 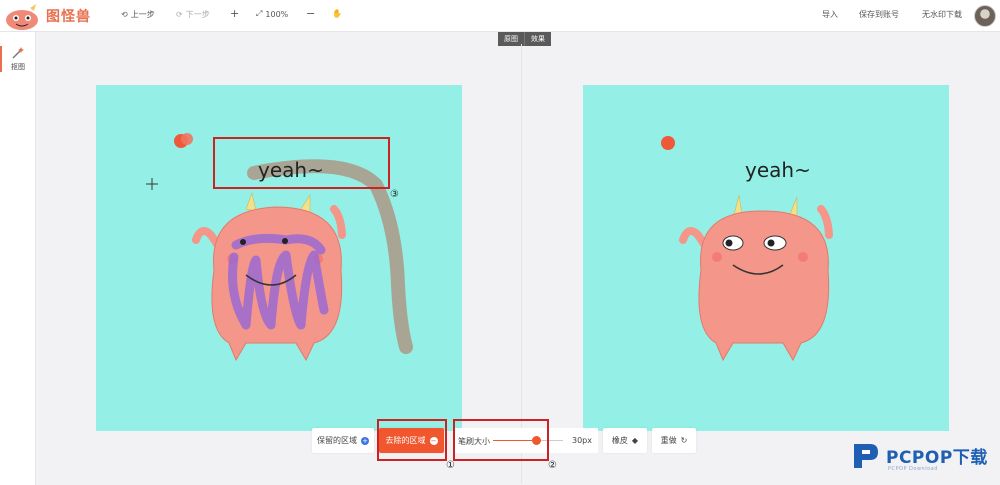 I want to click on zoom-level: 100%, so click(x=277, y=14).